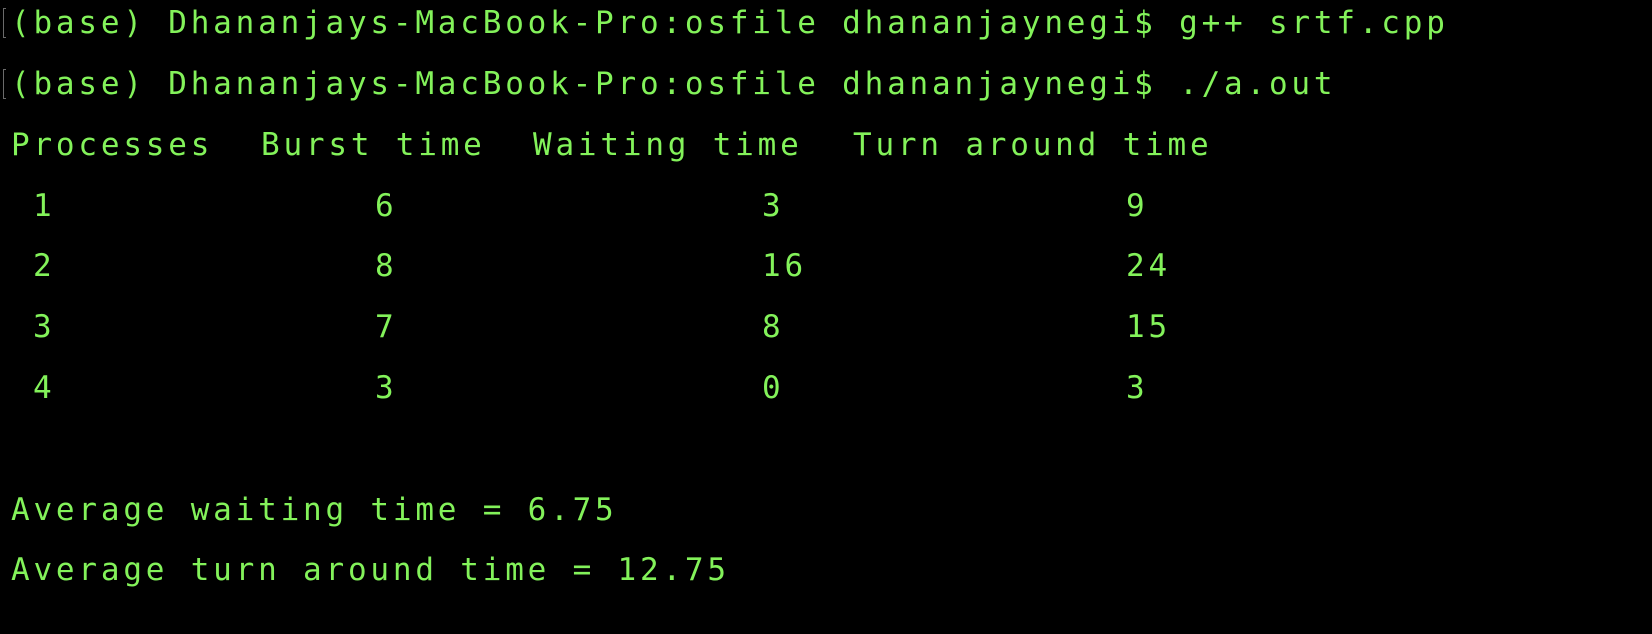  Describe the element at coordinates (314, 510) in the screenshot. I see `average-waiting-time: Average waiting time = 6.75` at that location.